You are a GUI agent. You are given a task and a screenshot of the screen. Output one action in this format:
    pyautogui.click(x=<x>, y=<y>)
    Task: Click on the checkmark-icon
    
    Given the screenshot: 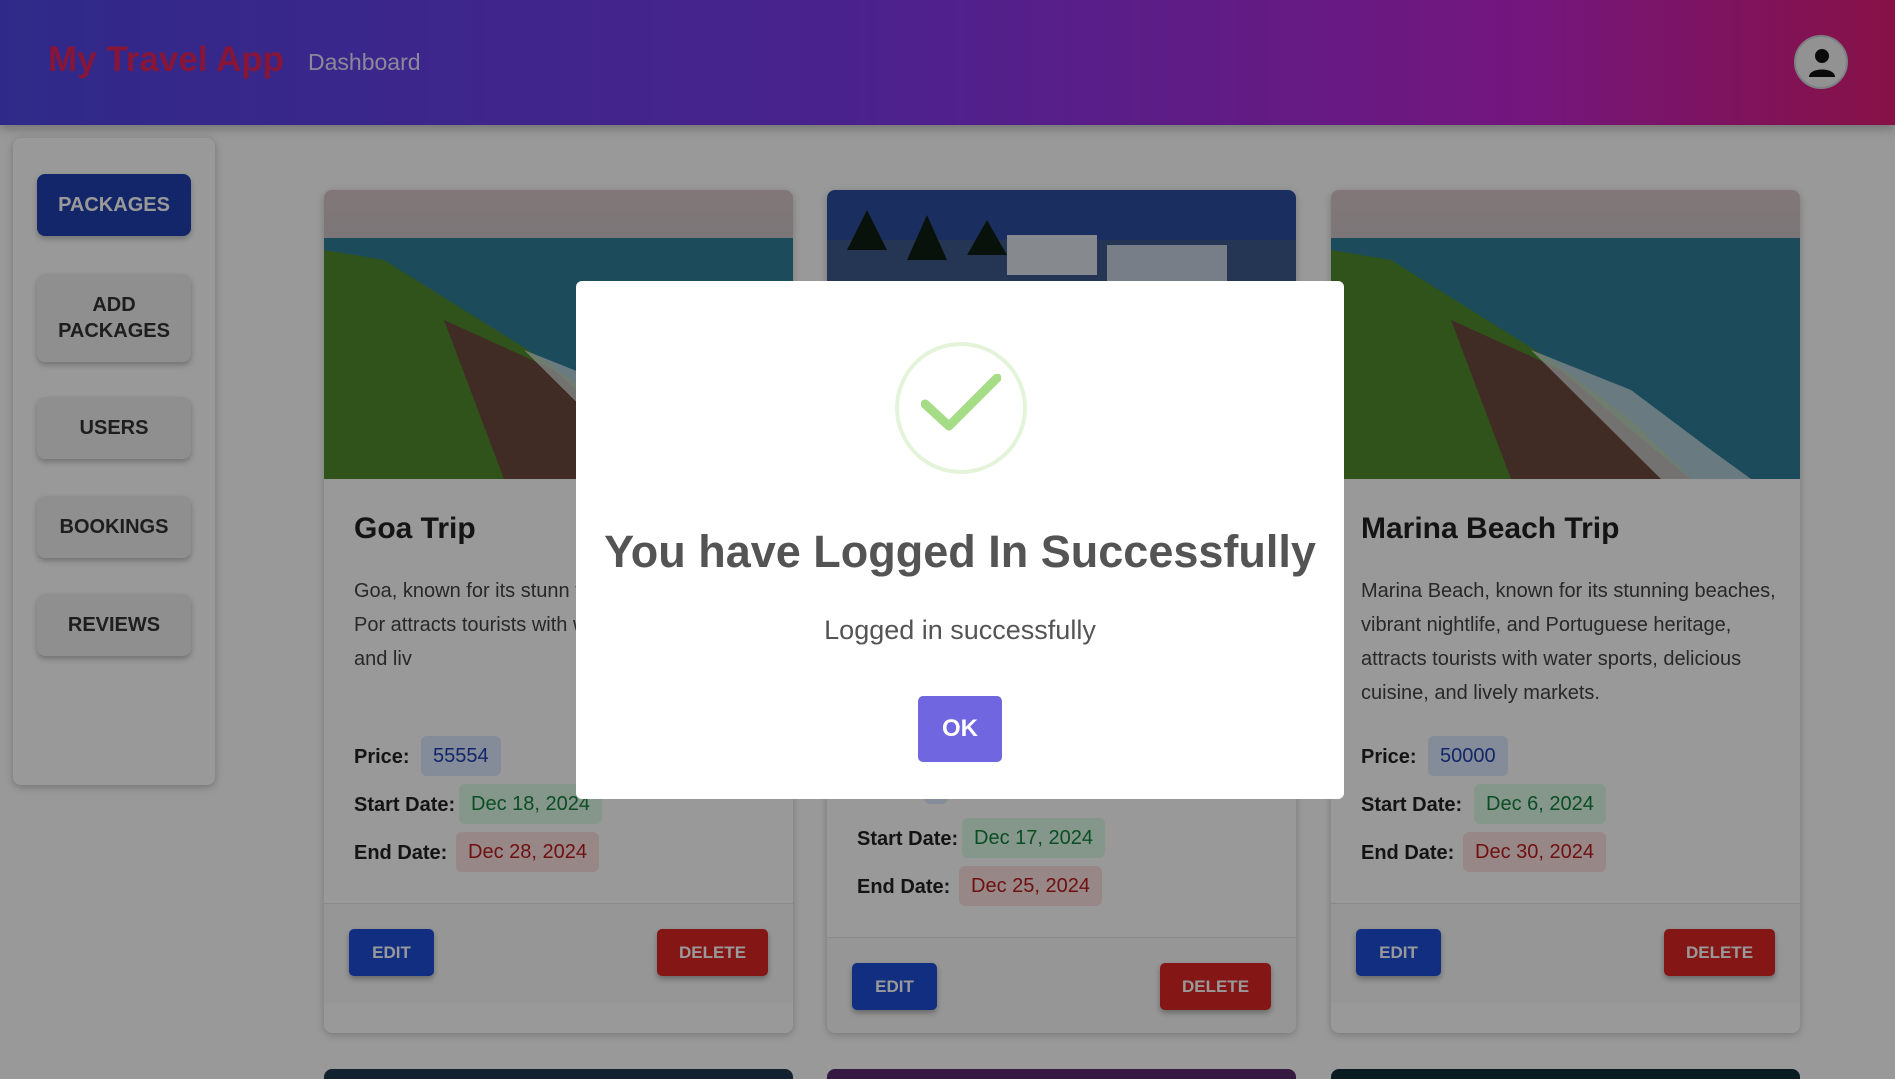 What is the action you would take?
    pyautogui.click(x=961, y=402)
    